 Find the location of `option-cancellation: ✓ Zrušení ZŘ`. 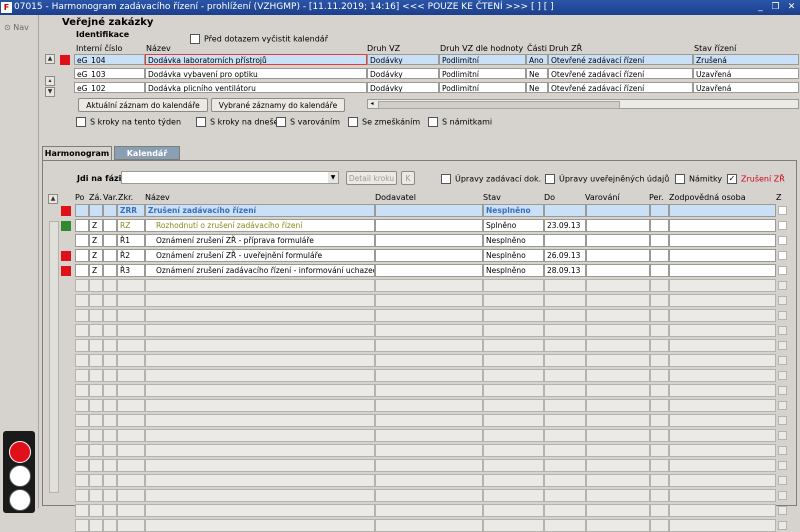

option-cancellation: ✓ Zrušení ZŘ is located at coordinates (756, 179).